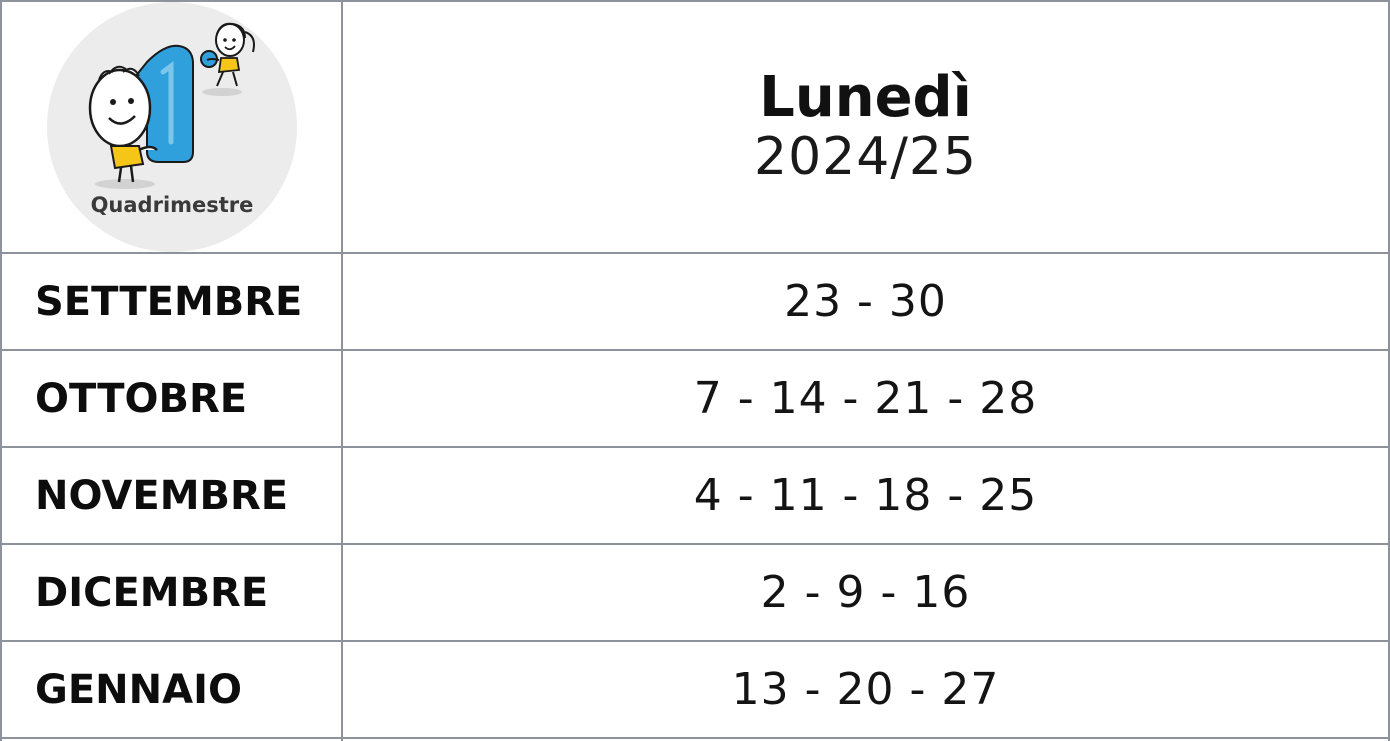  What do you see at coordinates (865, 301) in the screenshot?
I see `days-cell: 23 - 30` at bounding box center [865, 301].